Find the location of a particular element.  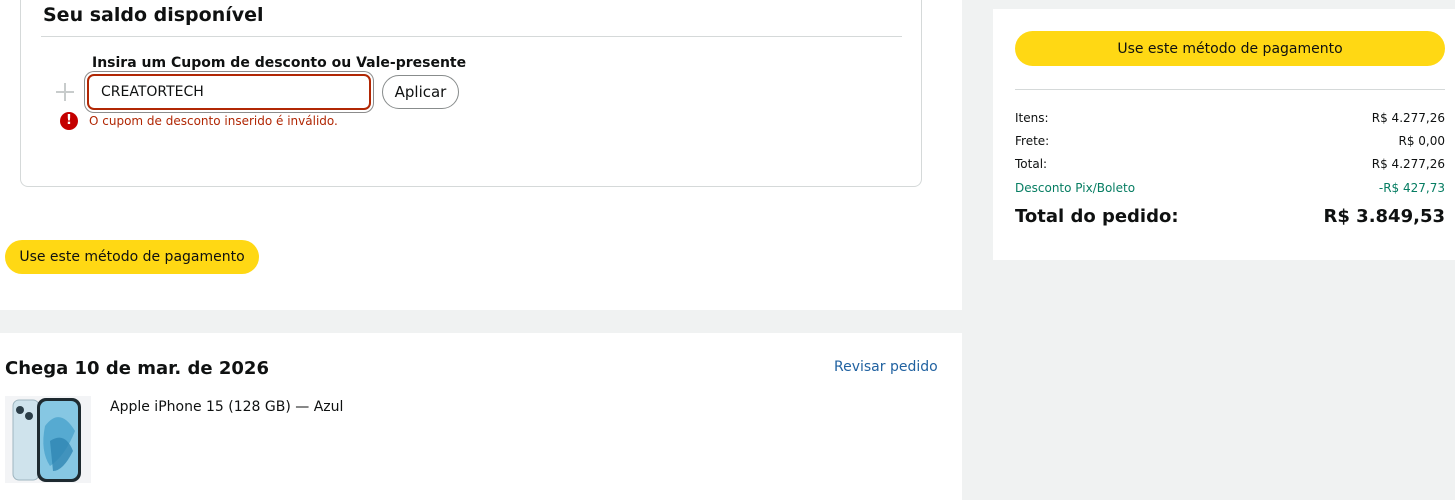

use-payment-method-button-summary: Use este método de pagamento is located at coordinates (1230, 48).